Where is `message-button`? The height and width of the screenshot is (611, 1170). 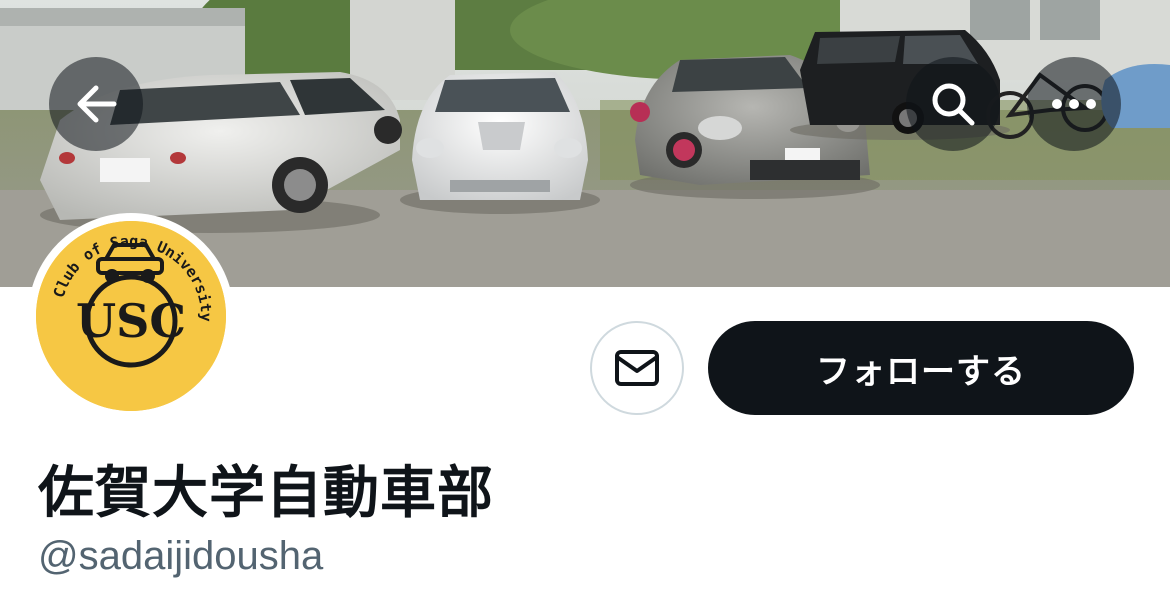 message-button is located at coordinates (637, 368).